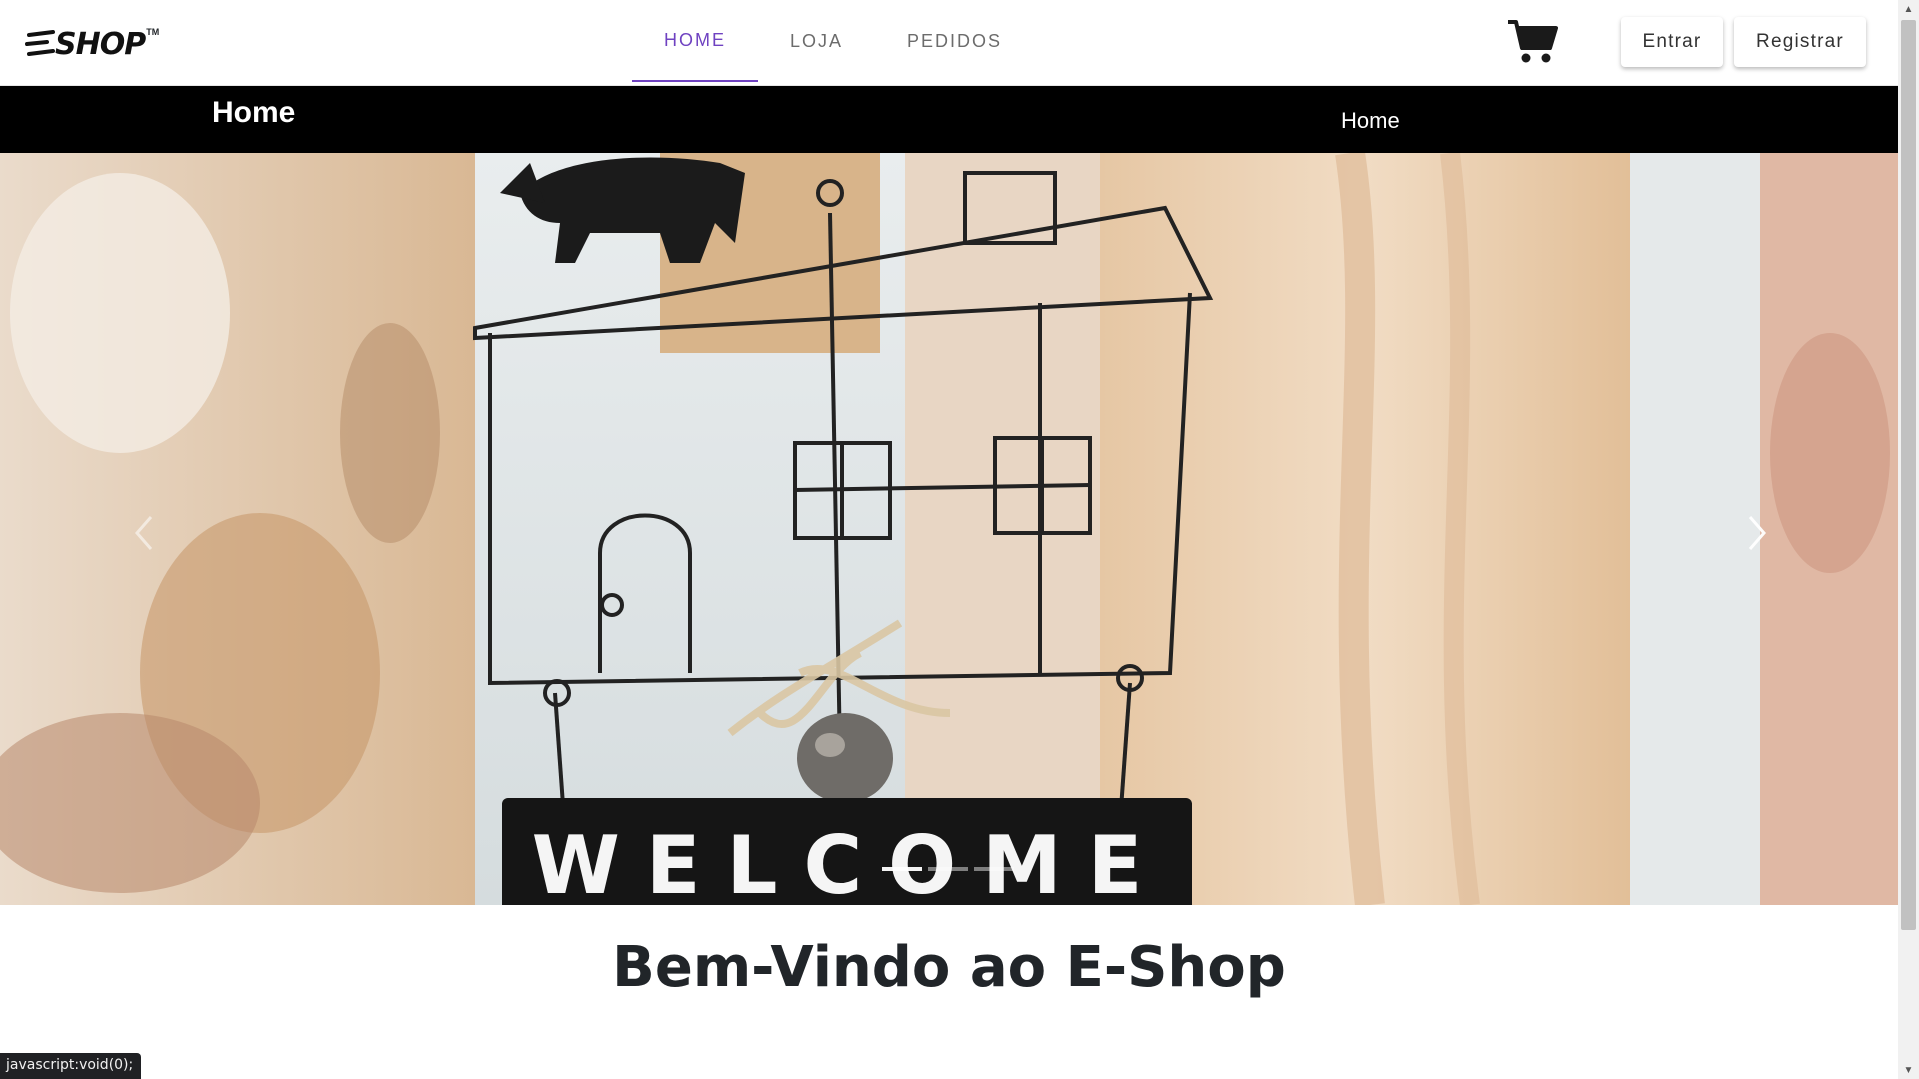  I want to click on carousel-indicators, so click(948, 869).